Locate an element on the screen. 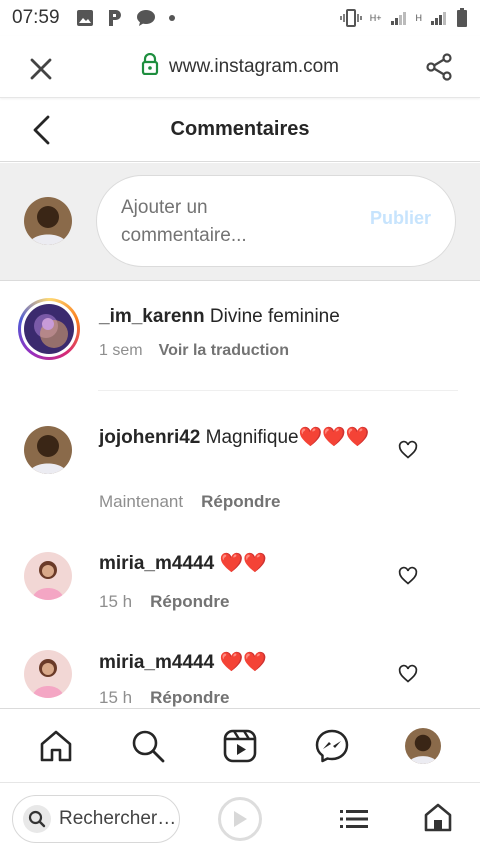 The width and height of the screenshot is (480, 854). caption-username: _im_karenn is located at coordinates (152, 316).